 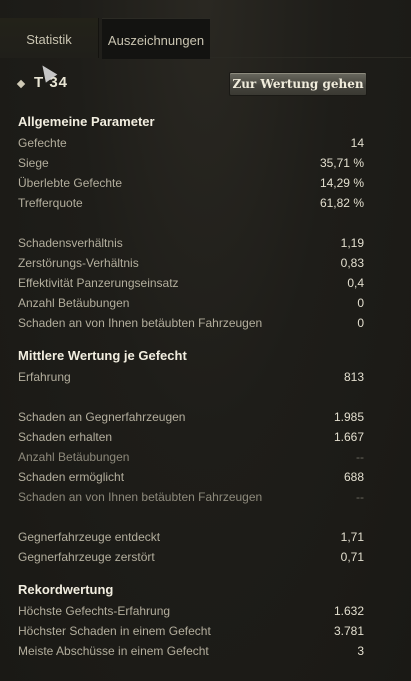 I want to click on stat-value: 1,71, so click(x=352, y=537).